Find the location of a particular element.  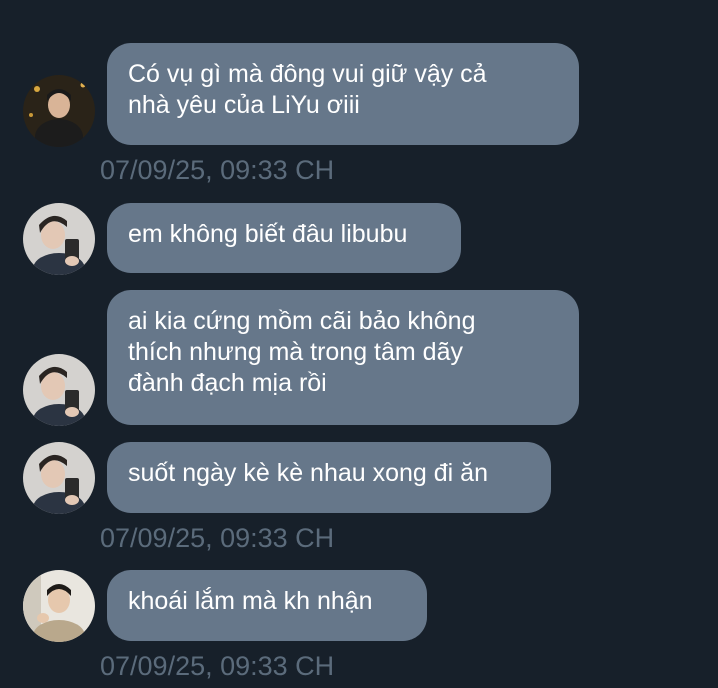

message-bubble: em không biết đâu libubu is located at coordinates (284, 238).